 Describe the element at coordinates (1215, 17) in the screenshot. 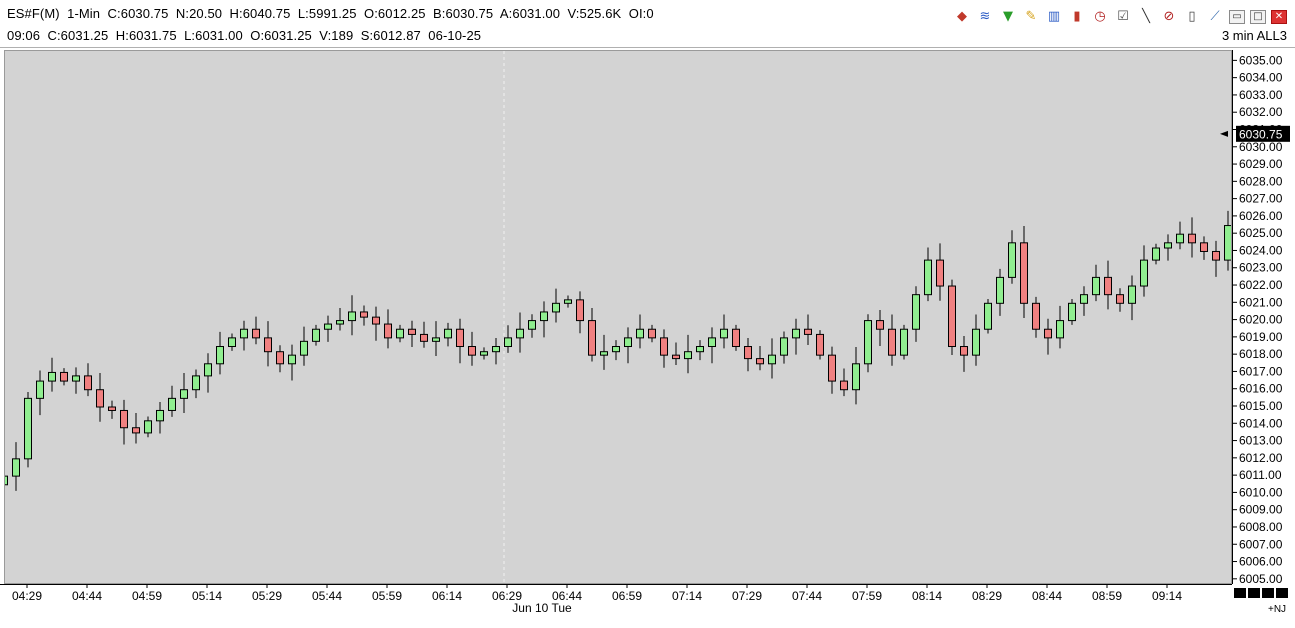

I see `pin-icon: ⟋` at that location.